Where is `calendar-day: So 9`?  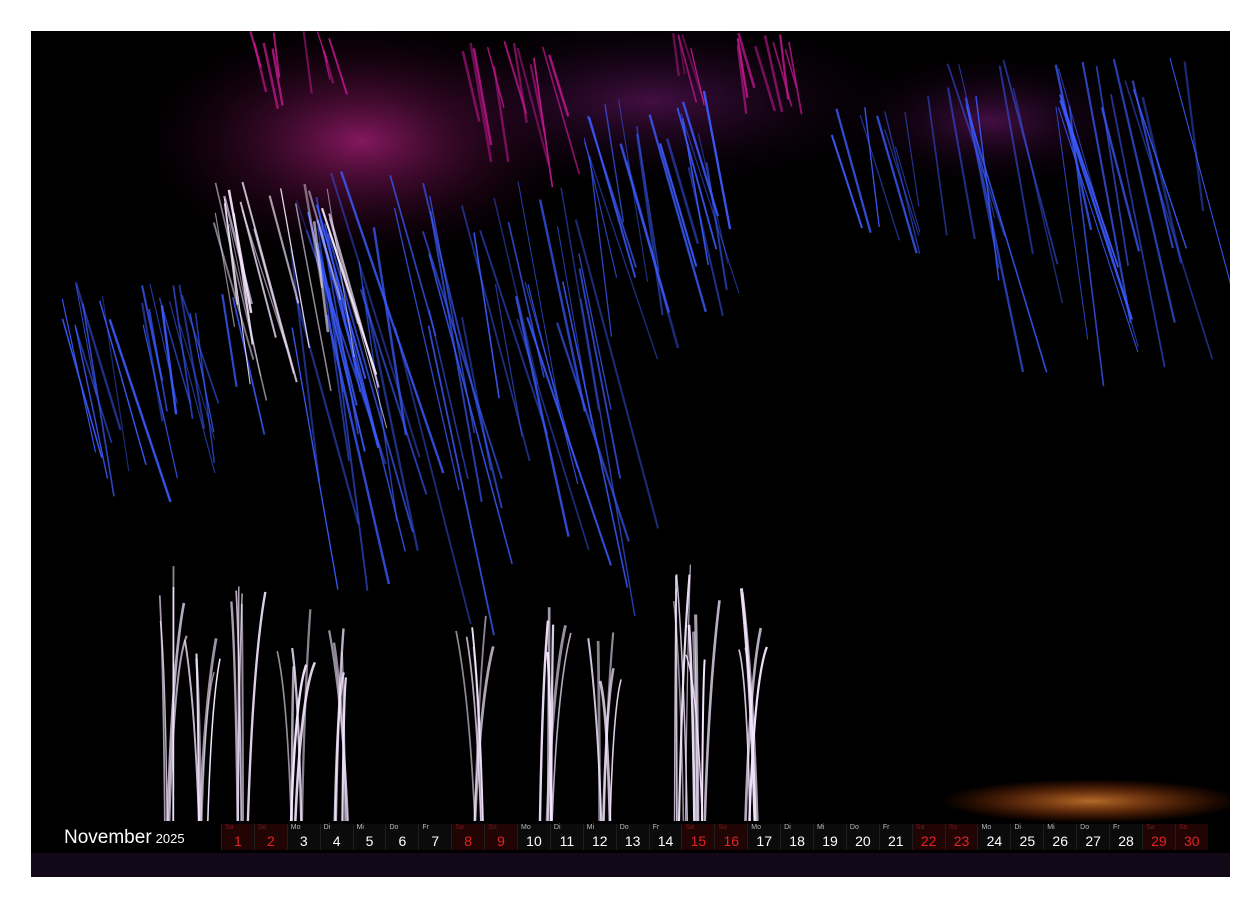
calendar-day: So 9 is located at coordinates (501, 837).